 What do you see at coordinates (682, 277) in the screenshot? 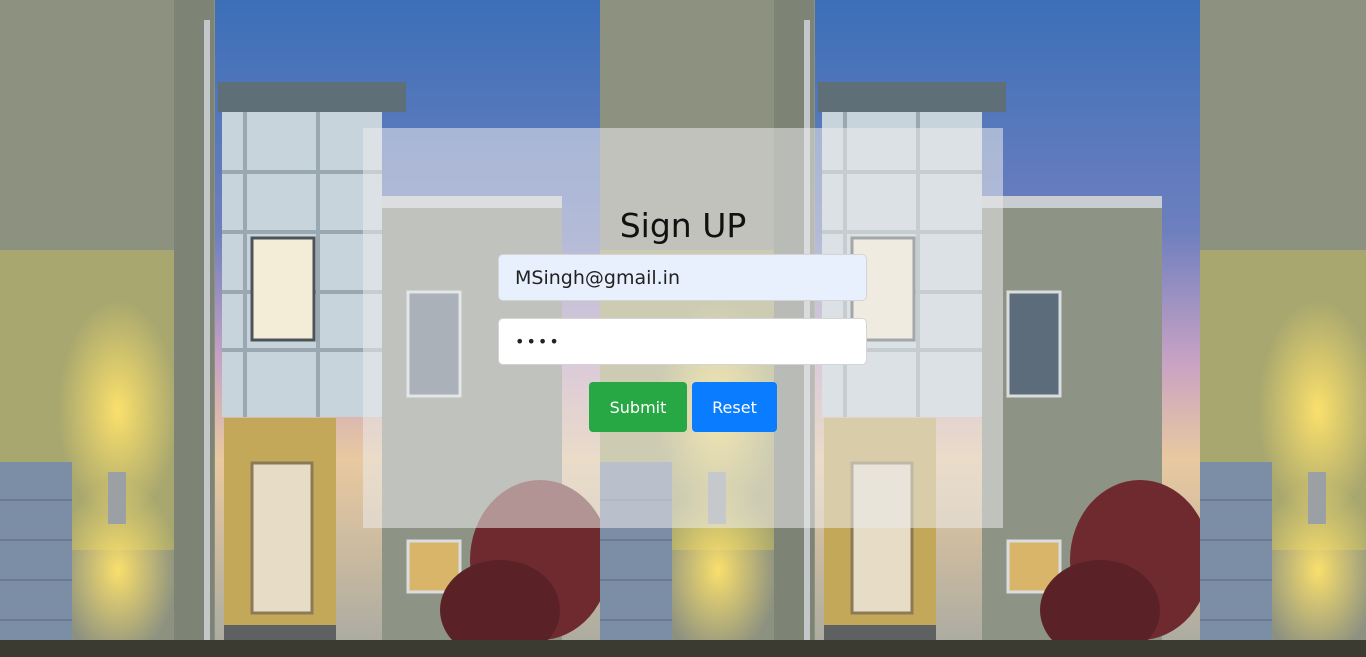
I see `email-input` at bounding box center [682, 277].